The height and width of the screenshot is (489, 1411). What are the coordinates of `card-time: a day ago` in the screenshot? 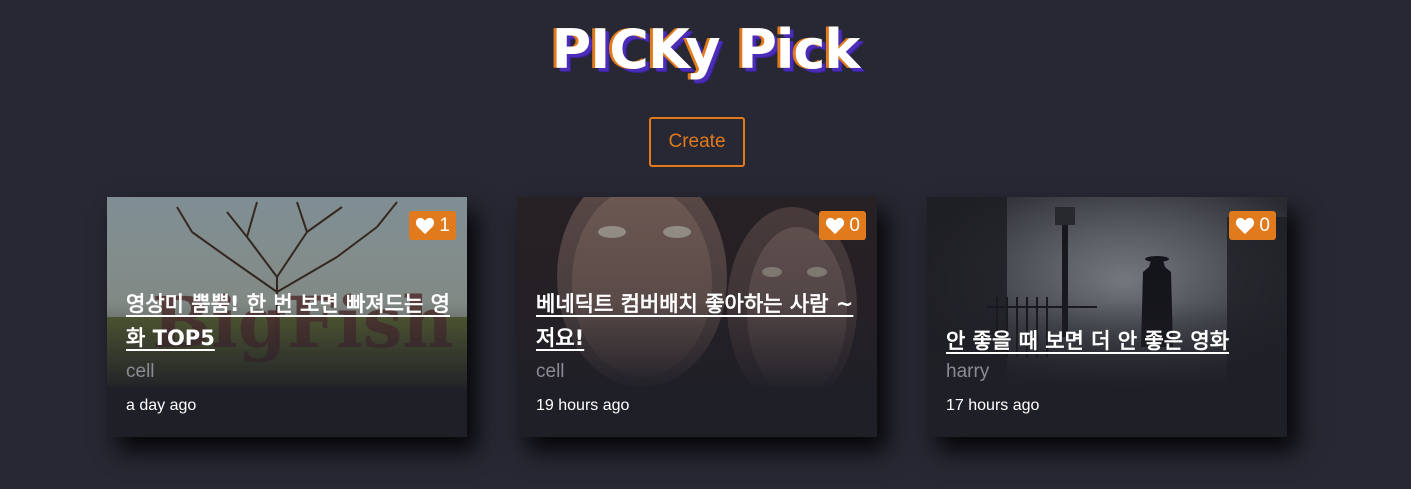 It's located at (161, 405).